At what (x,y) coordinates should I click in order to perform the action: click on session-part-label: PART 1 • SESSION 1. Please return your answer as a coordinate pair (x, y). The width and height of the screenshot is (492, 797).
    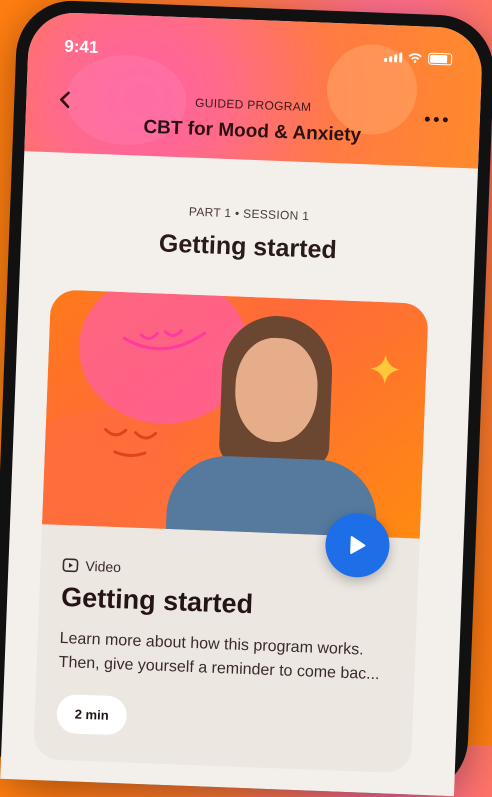
    Looking at the image, I should click on (249, 214).